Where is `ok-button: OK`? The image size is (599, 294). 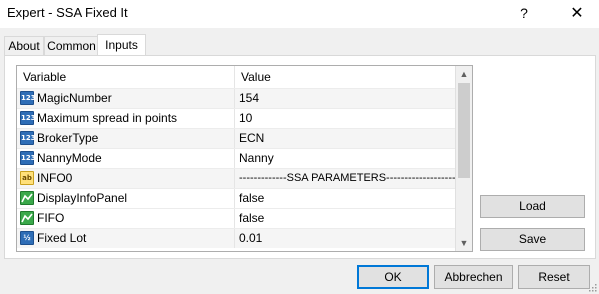 ok-button: OK is located at coordinates (393, 277).